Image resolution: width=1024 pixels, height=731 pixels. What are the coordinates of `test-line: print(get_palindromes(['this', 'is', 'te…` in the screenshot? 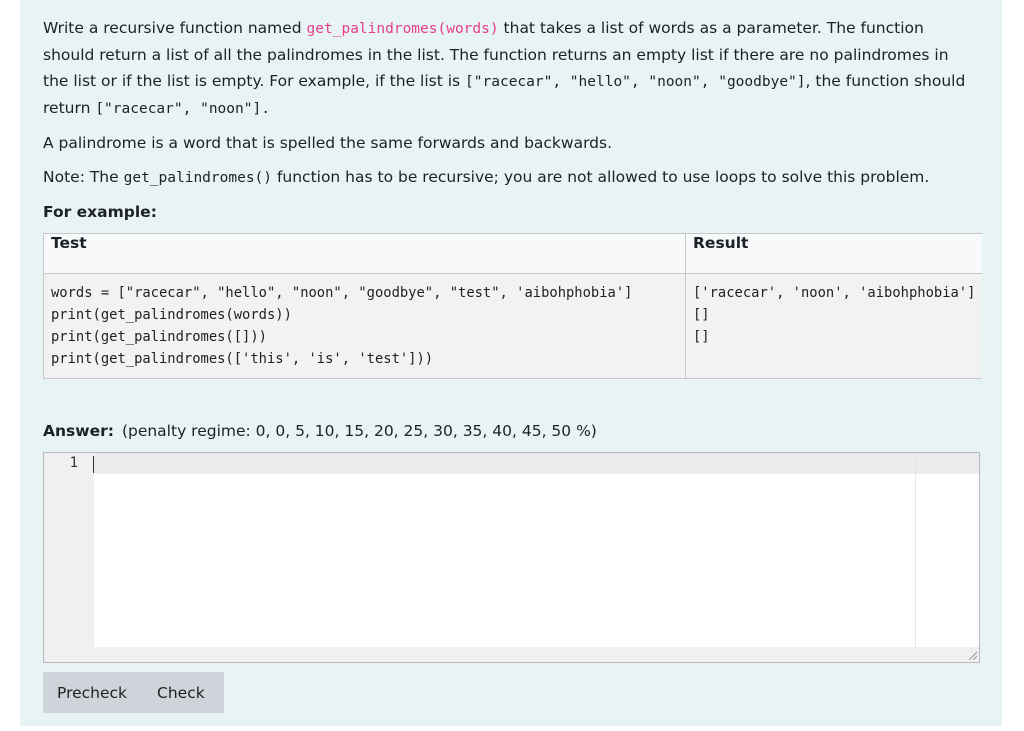 It's located at (242, 359).